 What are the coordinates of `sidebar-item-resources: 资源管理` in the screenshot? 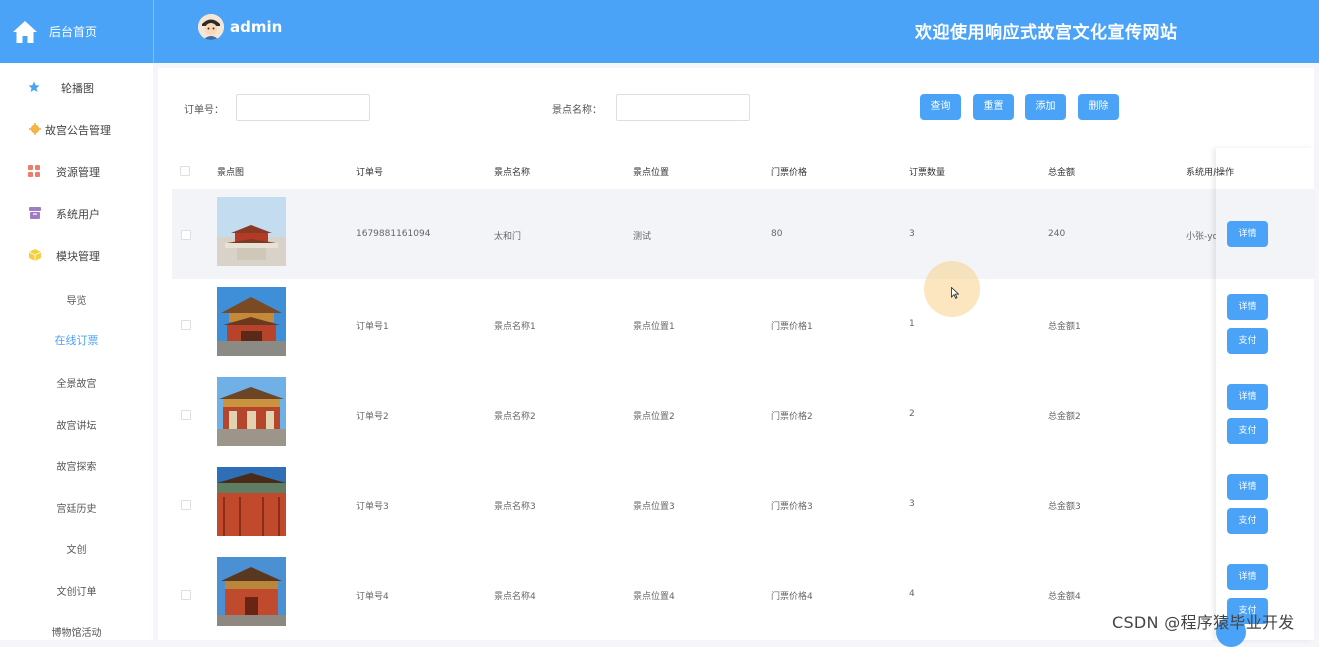 It's located at (76, 171).